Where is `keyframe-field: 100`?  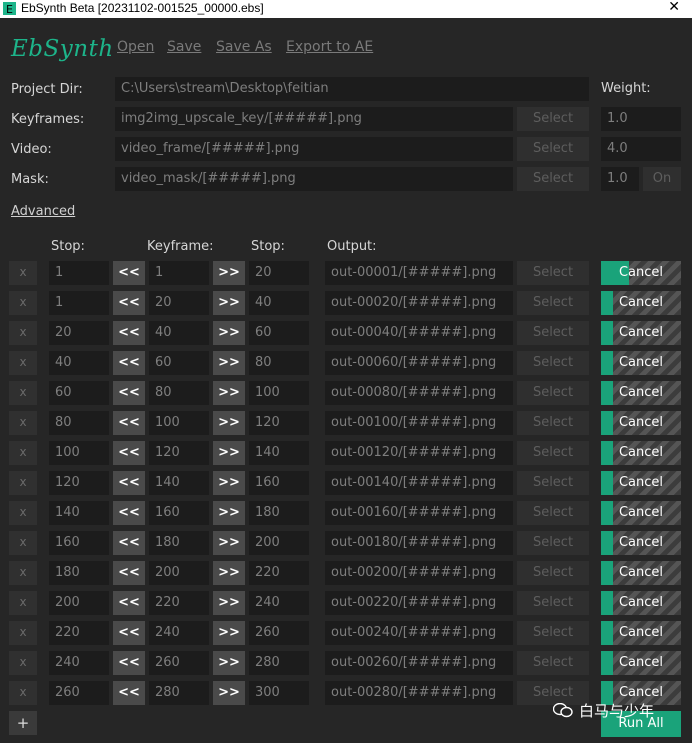 keyframe-field: 100 is located at coordinates (179, 423).